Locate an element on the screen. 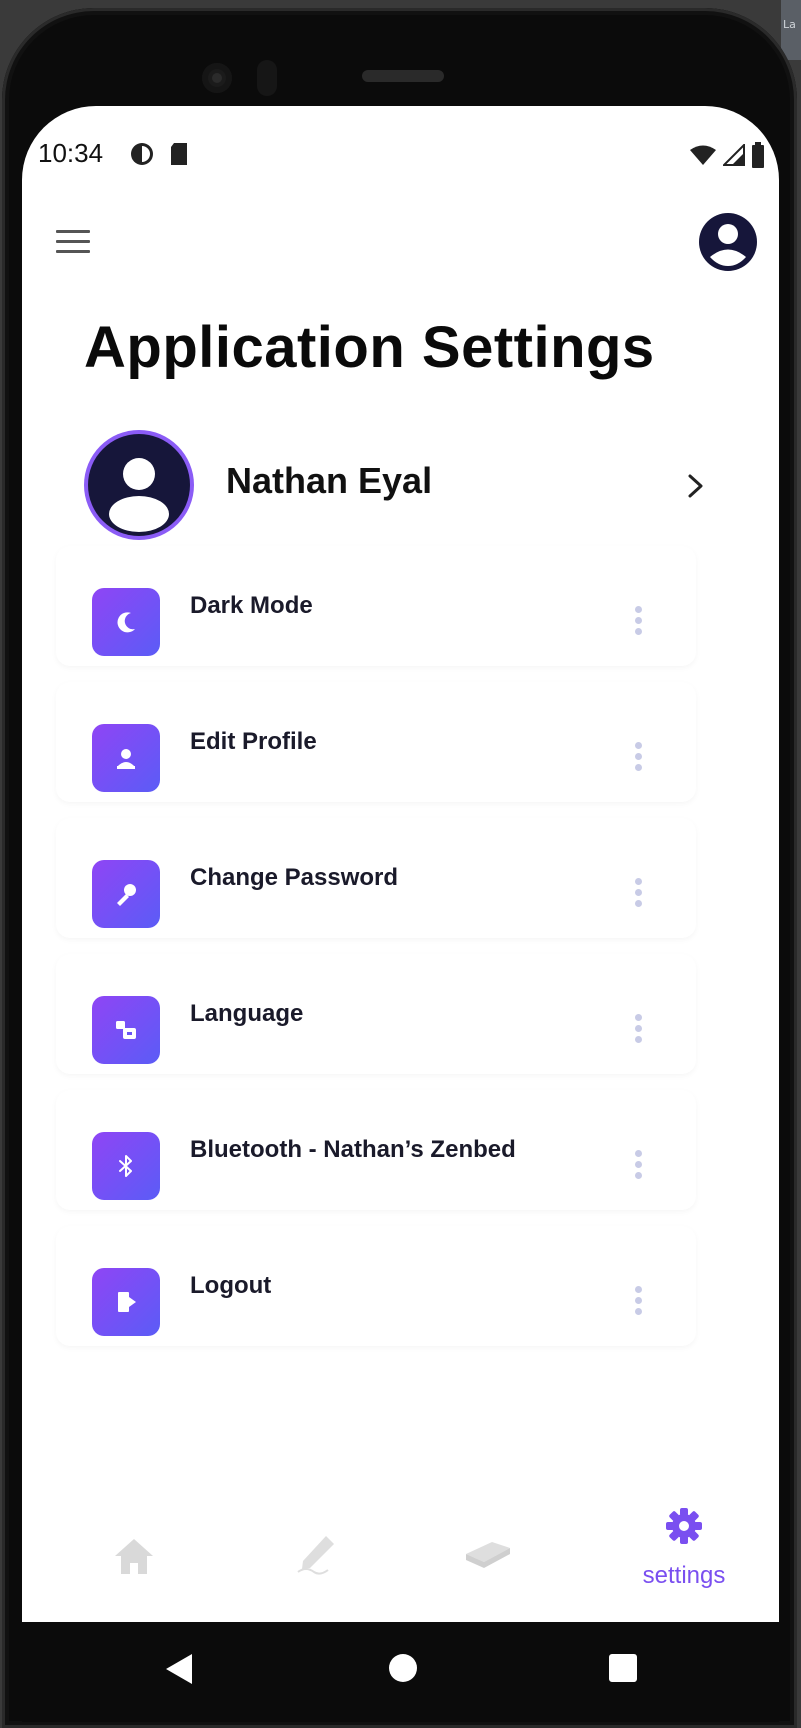  back-icon is located at coordinates (179, 1671).